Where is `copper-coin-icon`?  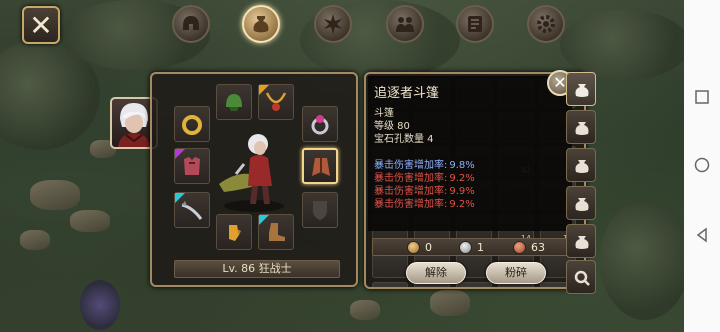 copper-coin-icon is located at coordinates (519, 247).